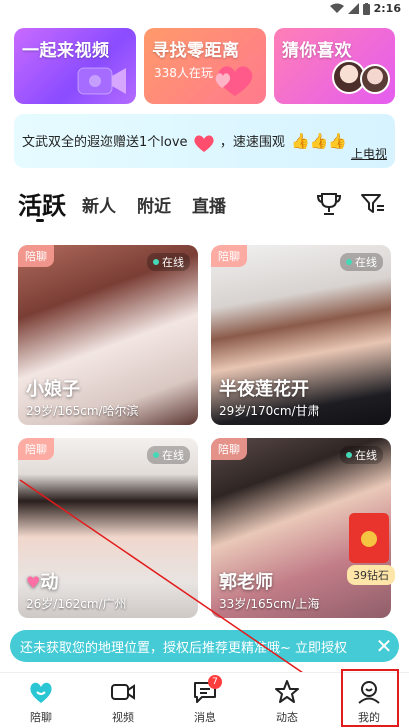 The width and height of the screenshot is (409, 728). What do you see at coordinates (108, 528) in the screenshot?
I see `profile-card: 陪聊 在线 ♥动 26岁/162cm/广州` at bounding box center [108, 528].